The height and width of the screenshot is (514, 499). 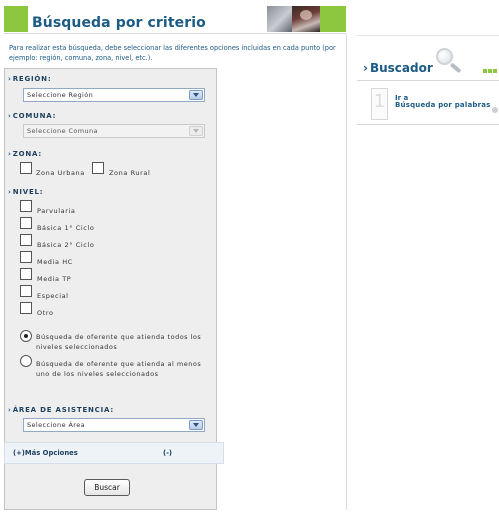 I want to click on search-button: Buscar, so click(x=107, y=487).